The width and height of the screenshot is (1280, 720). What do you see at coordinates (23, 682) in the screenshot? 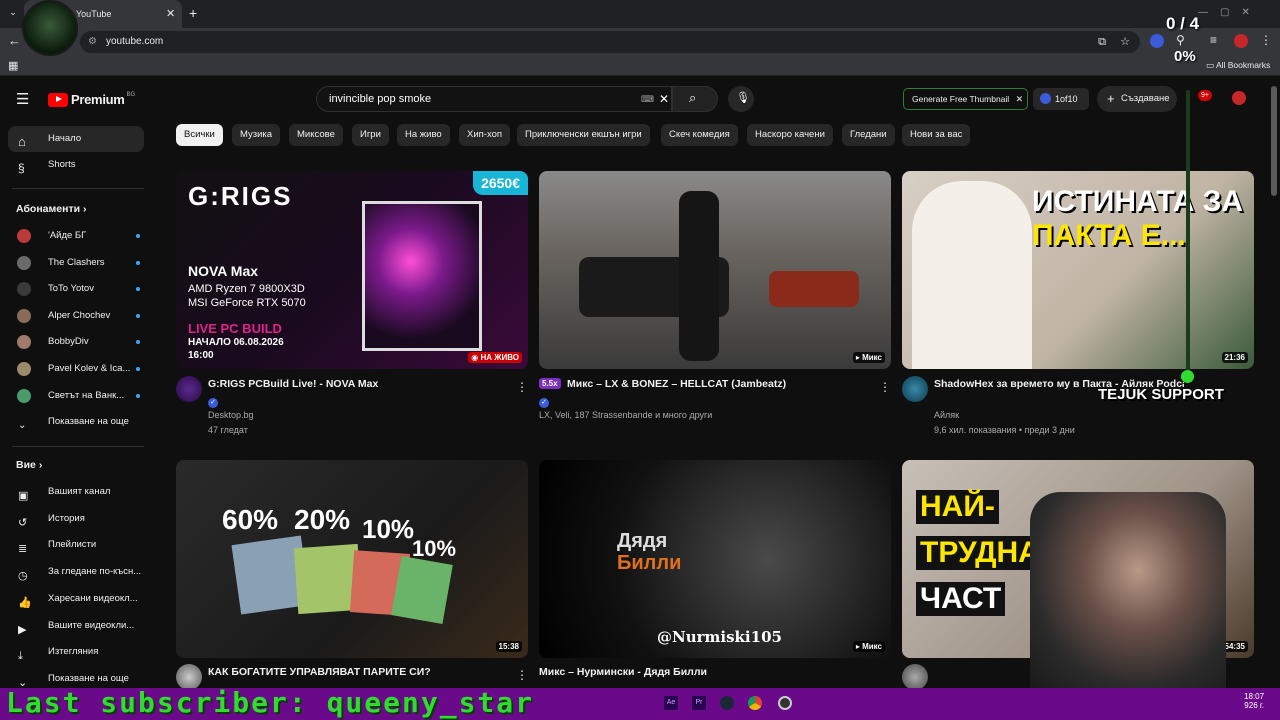
I see `chevron-down-icon: ⌄` at bounding box center [23, 682].